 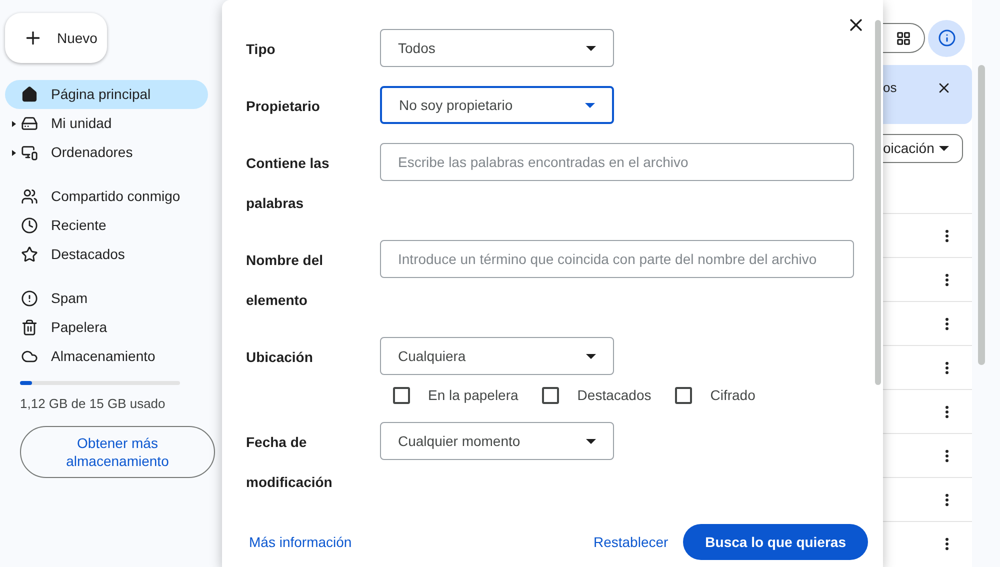 What do you see at coordinates (106, 254) in the screenshot?
I see `nav-item: Destacados` at bounding box center [106, 254].